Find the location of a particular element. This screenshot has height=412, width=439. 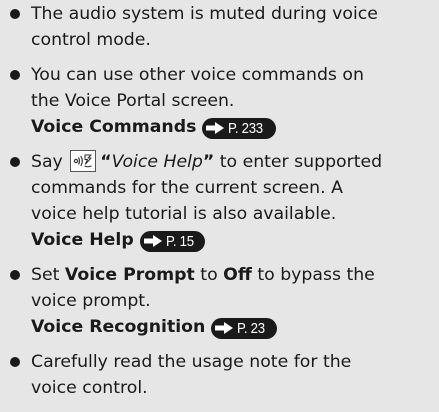

note-line: the Voice Portal screen. is located at coordinates (133, 101).